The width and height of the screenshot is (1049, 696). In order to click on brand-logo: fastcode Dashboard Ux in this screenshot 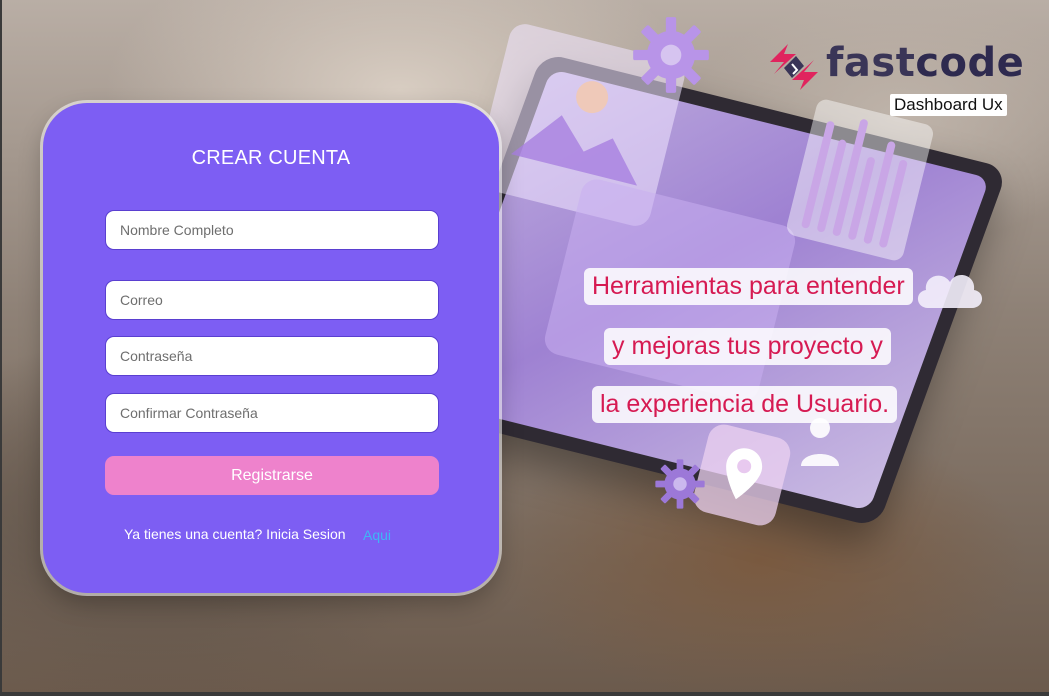, I will do `click(895, 80)`.